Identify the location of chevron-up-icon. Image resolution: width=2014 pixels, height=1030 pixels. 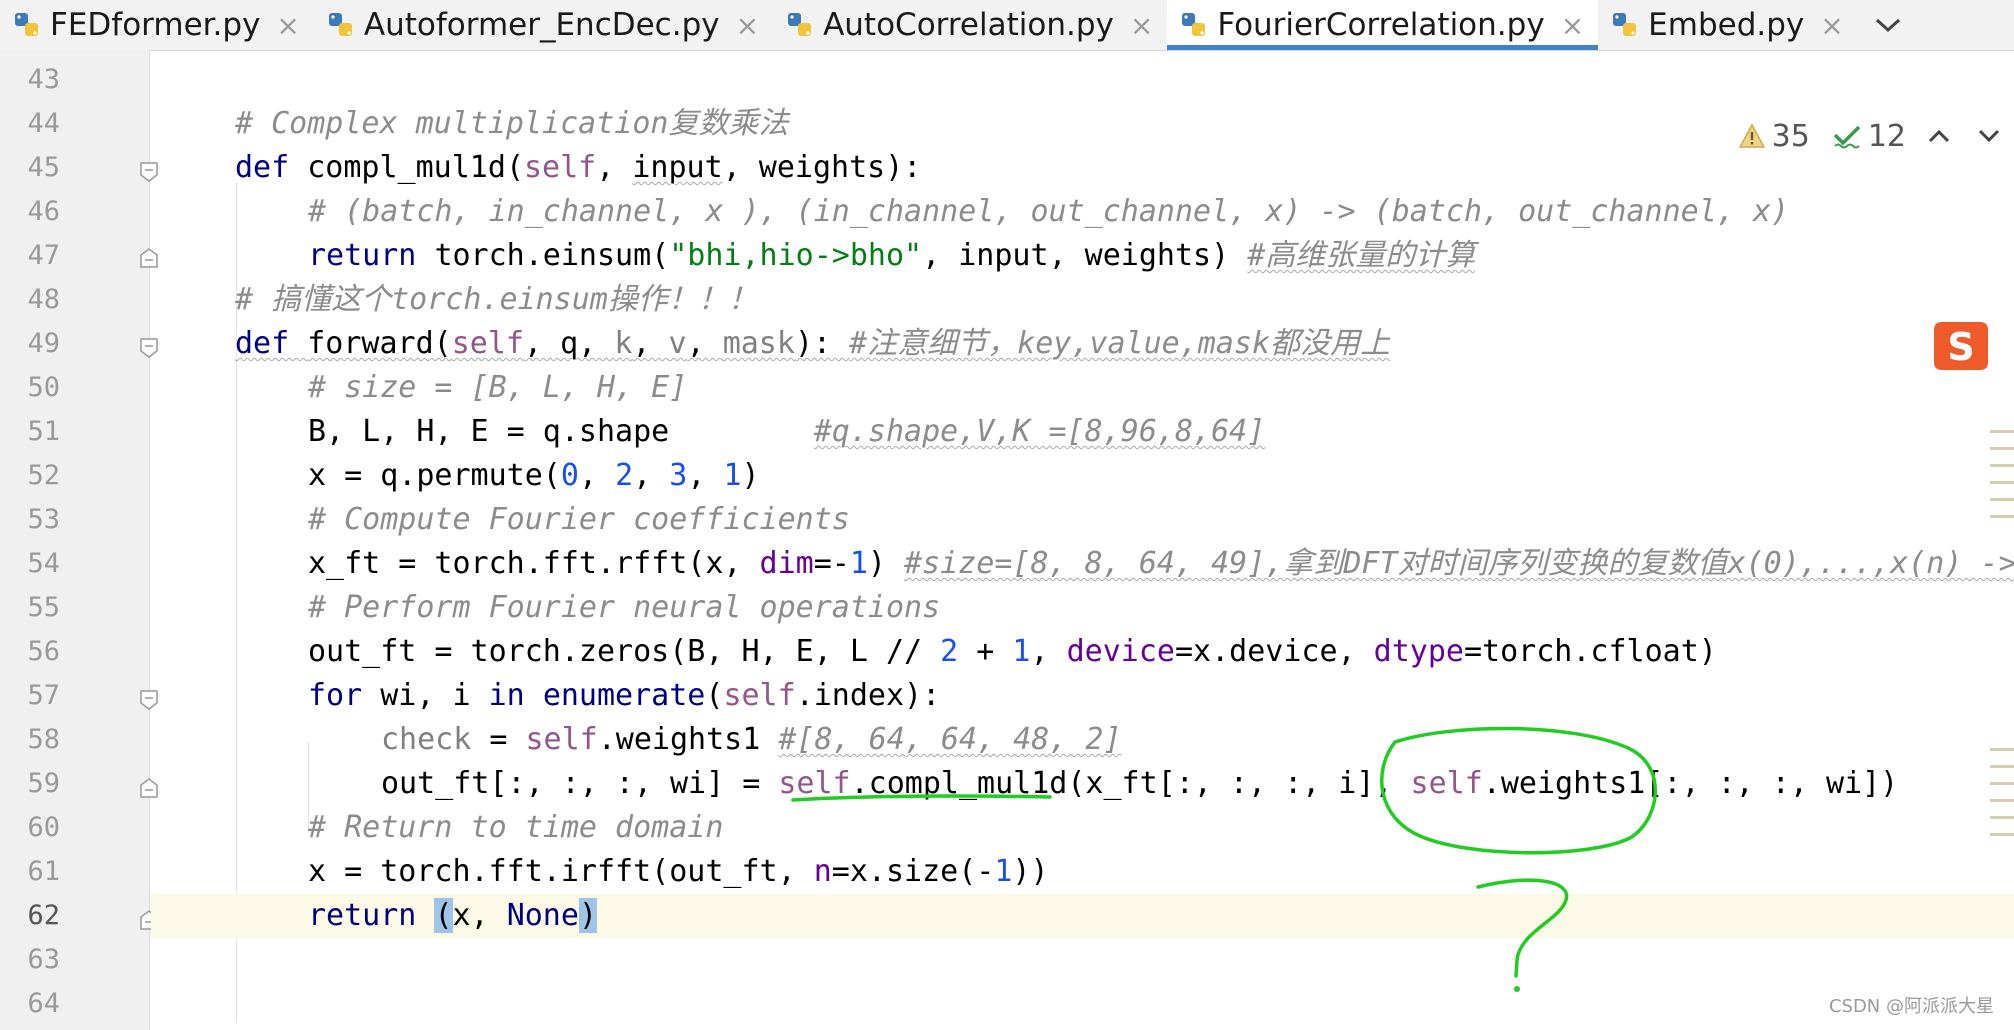
(1939, 136).